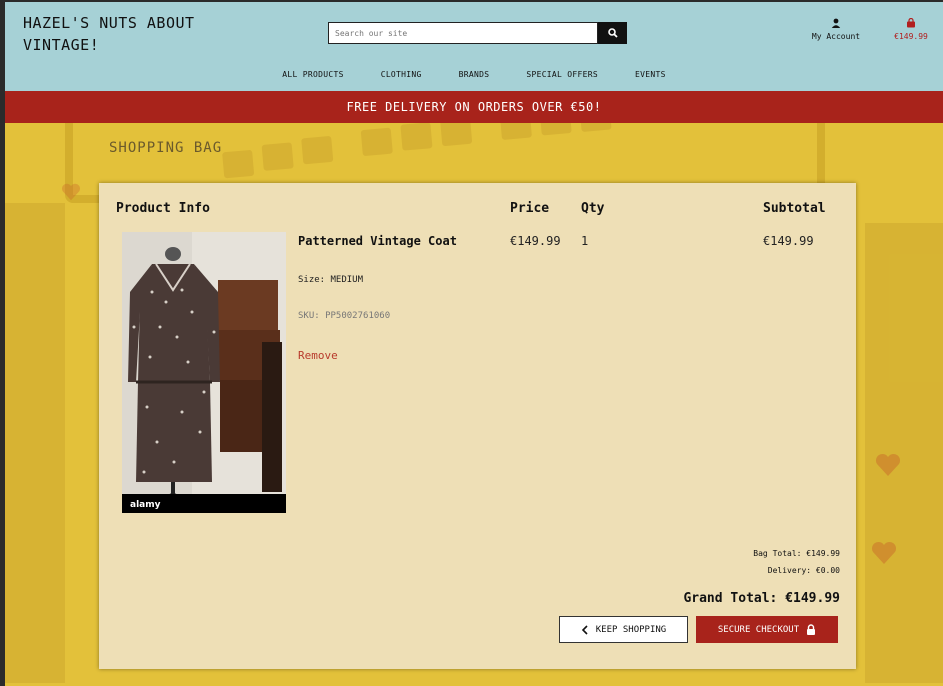 The height and width of the screenshot is (686, 943). I want to click on search-button, so click(612, 33).